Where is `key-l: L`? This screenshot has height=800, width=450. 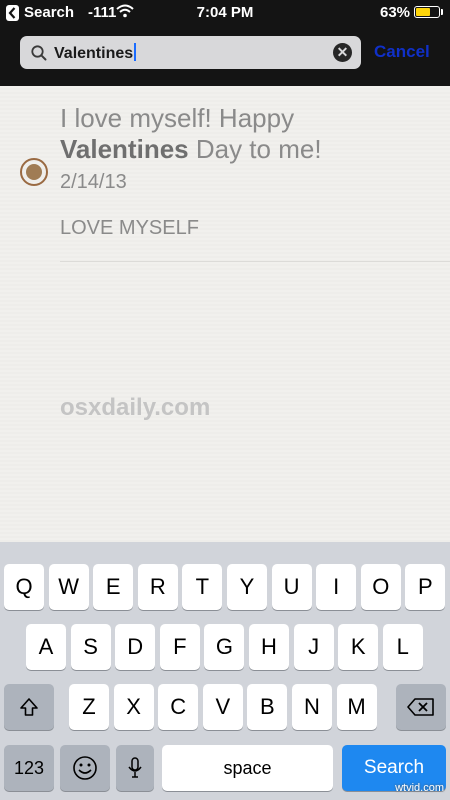
key-l: L is located at coordinates (402, 647).